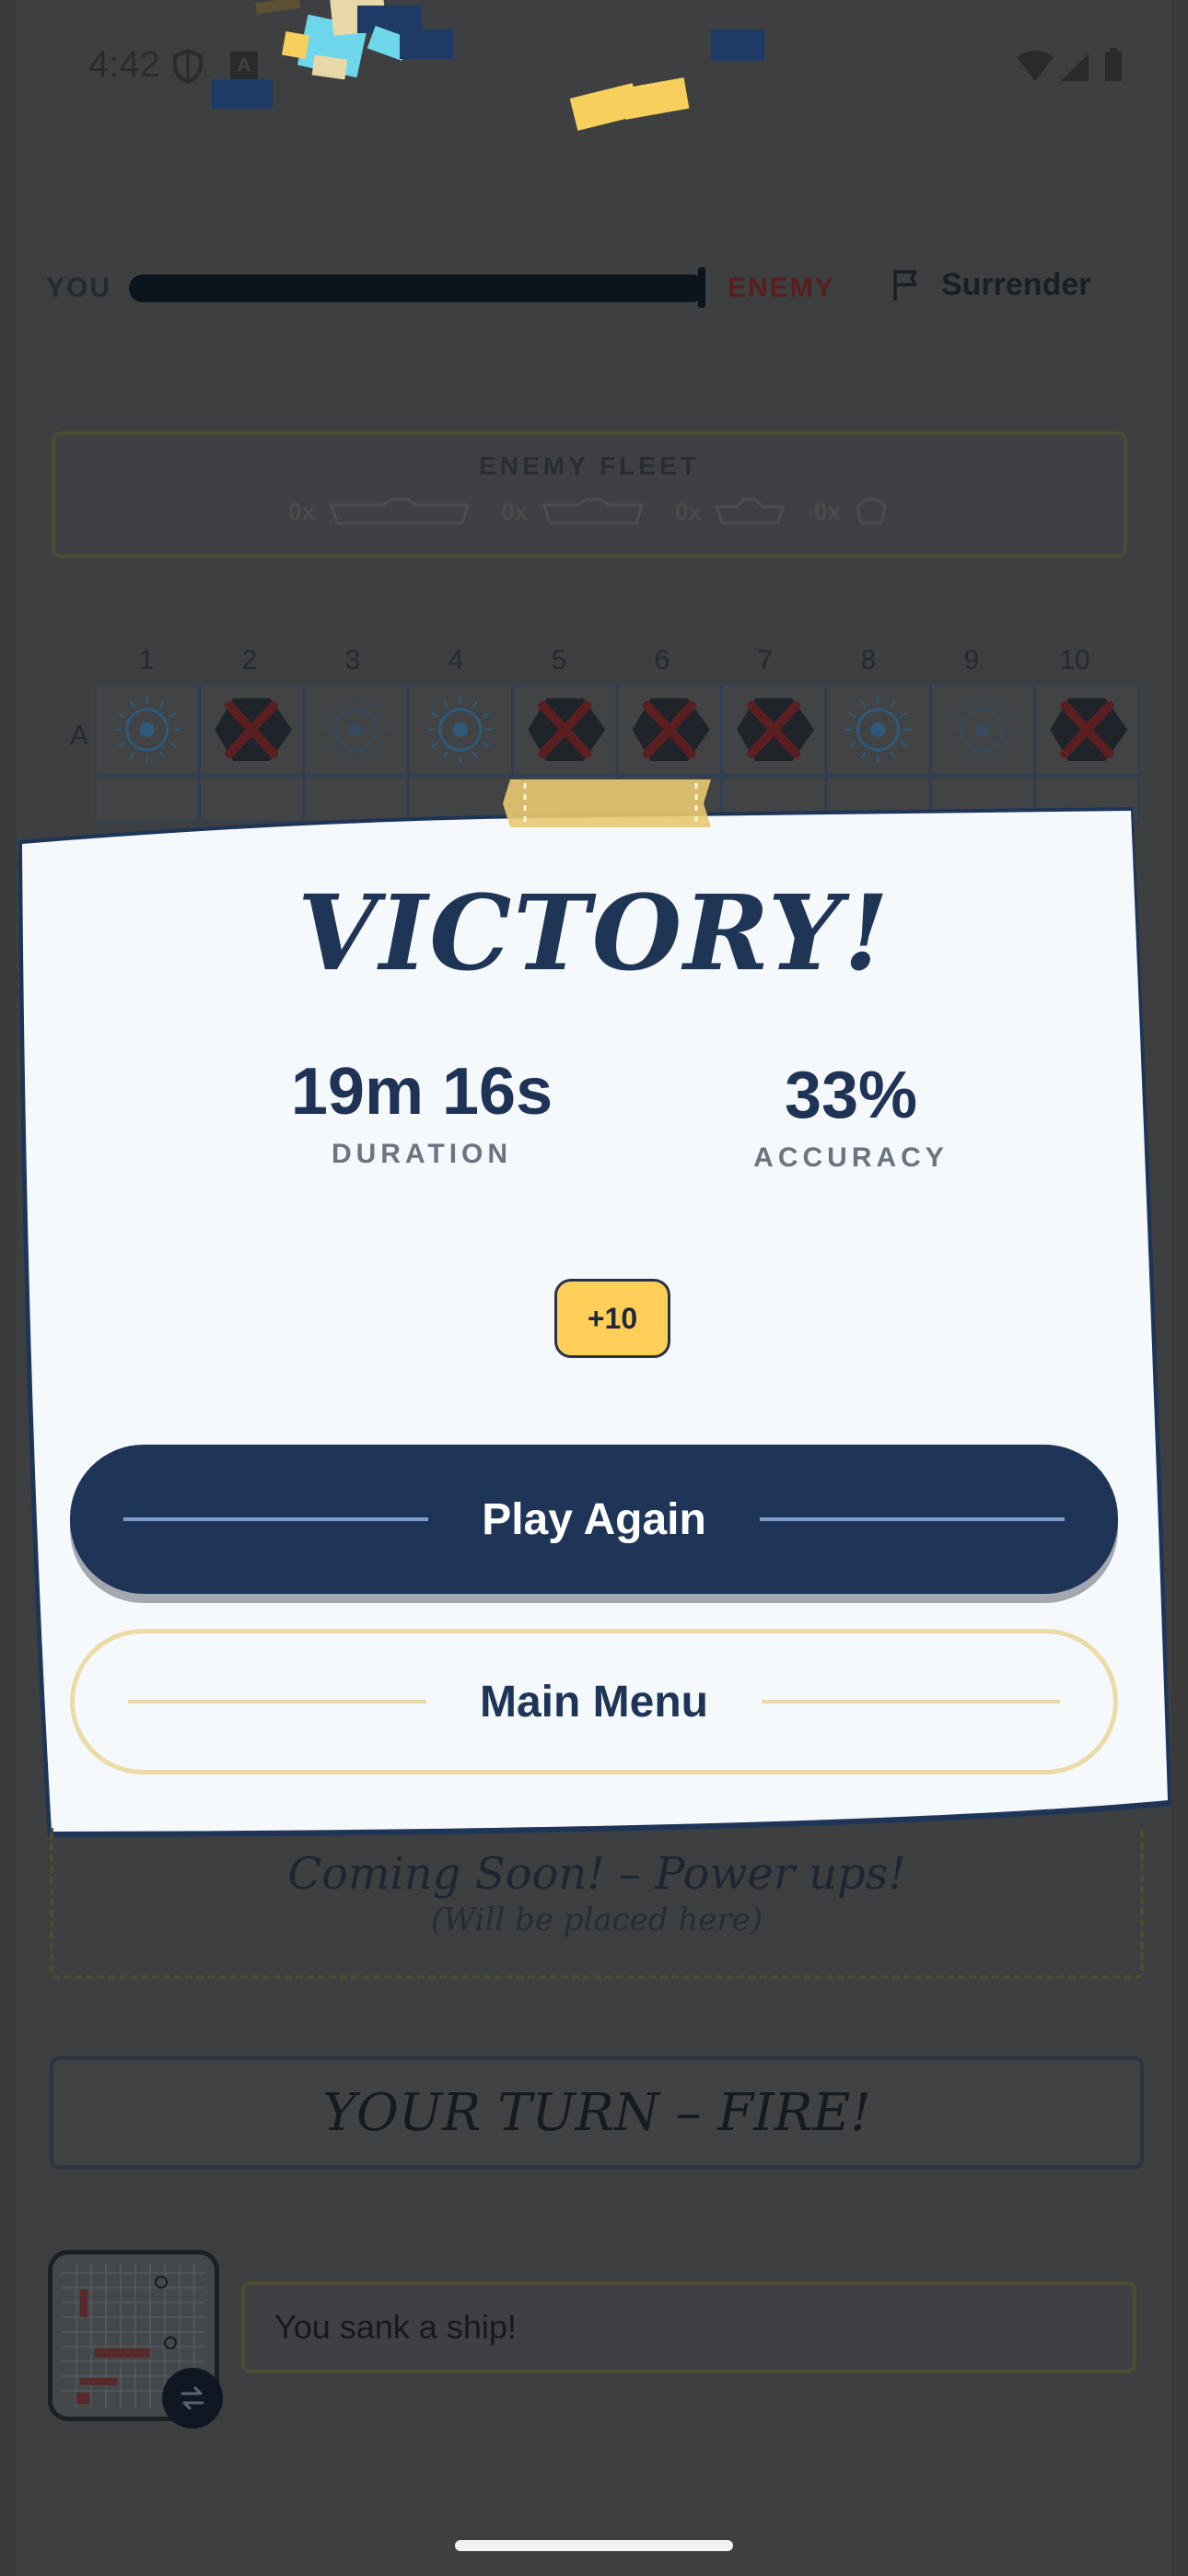 This screenshot has height=2576, width=1188. Describe the element at coordinates (594, 2545) in the screenshot. I see `home-indicator` at that location.